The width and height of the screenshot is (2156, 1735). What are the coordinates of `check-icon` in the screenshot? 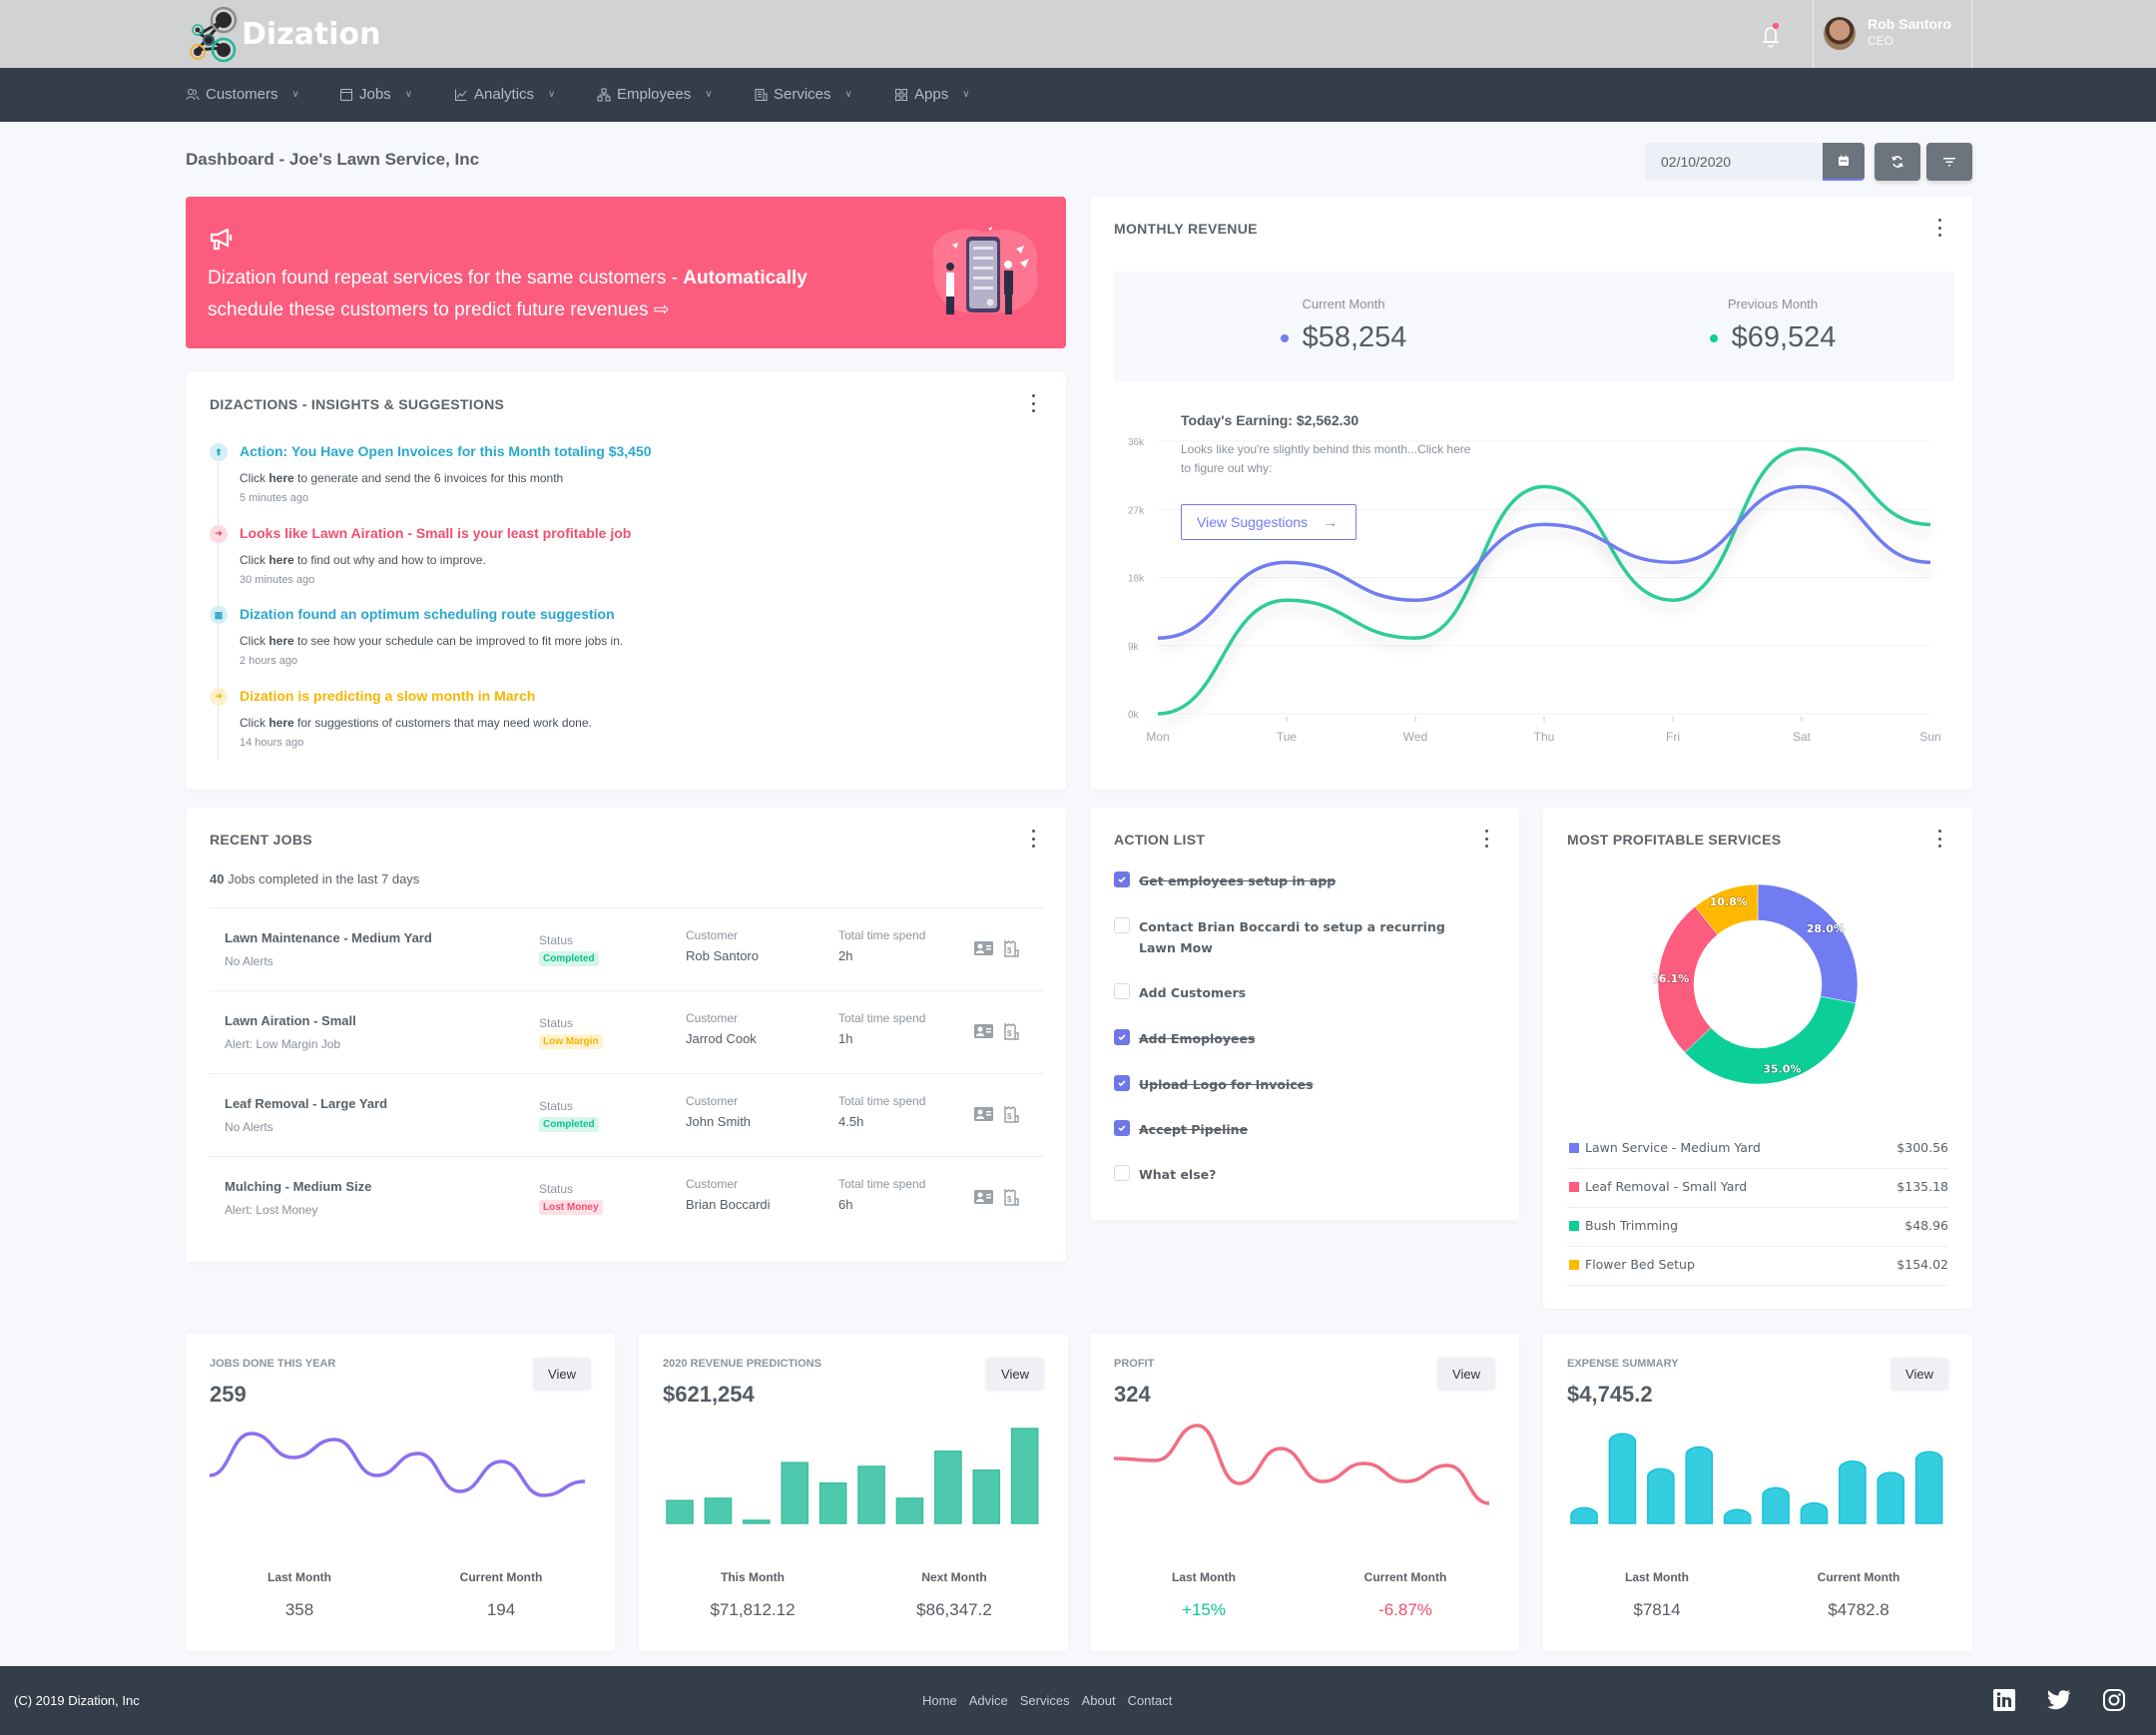 It's located at (1122, 1037).